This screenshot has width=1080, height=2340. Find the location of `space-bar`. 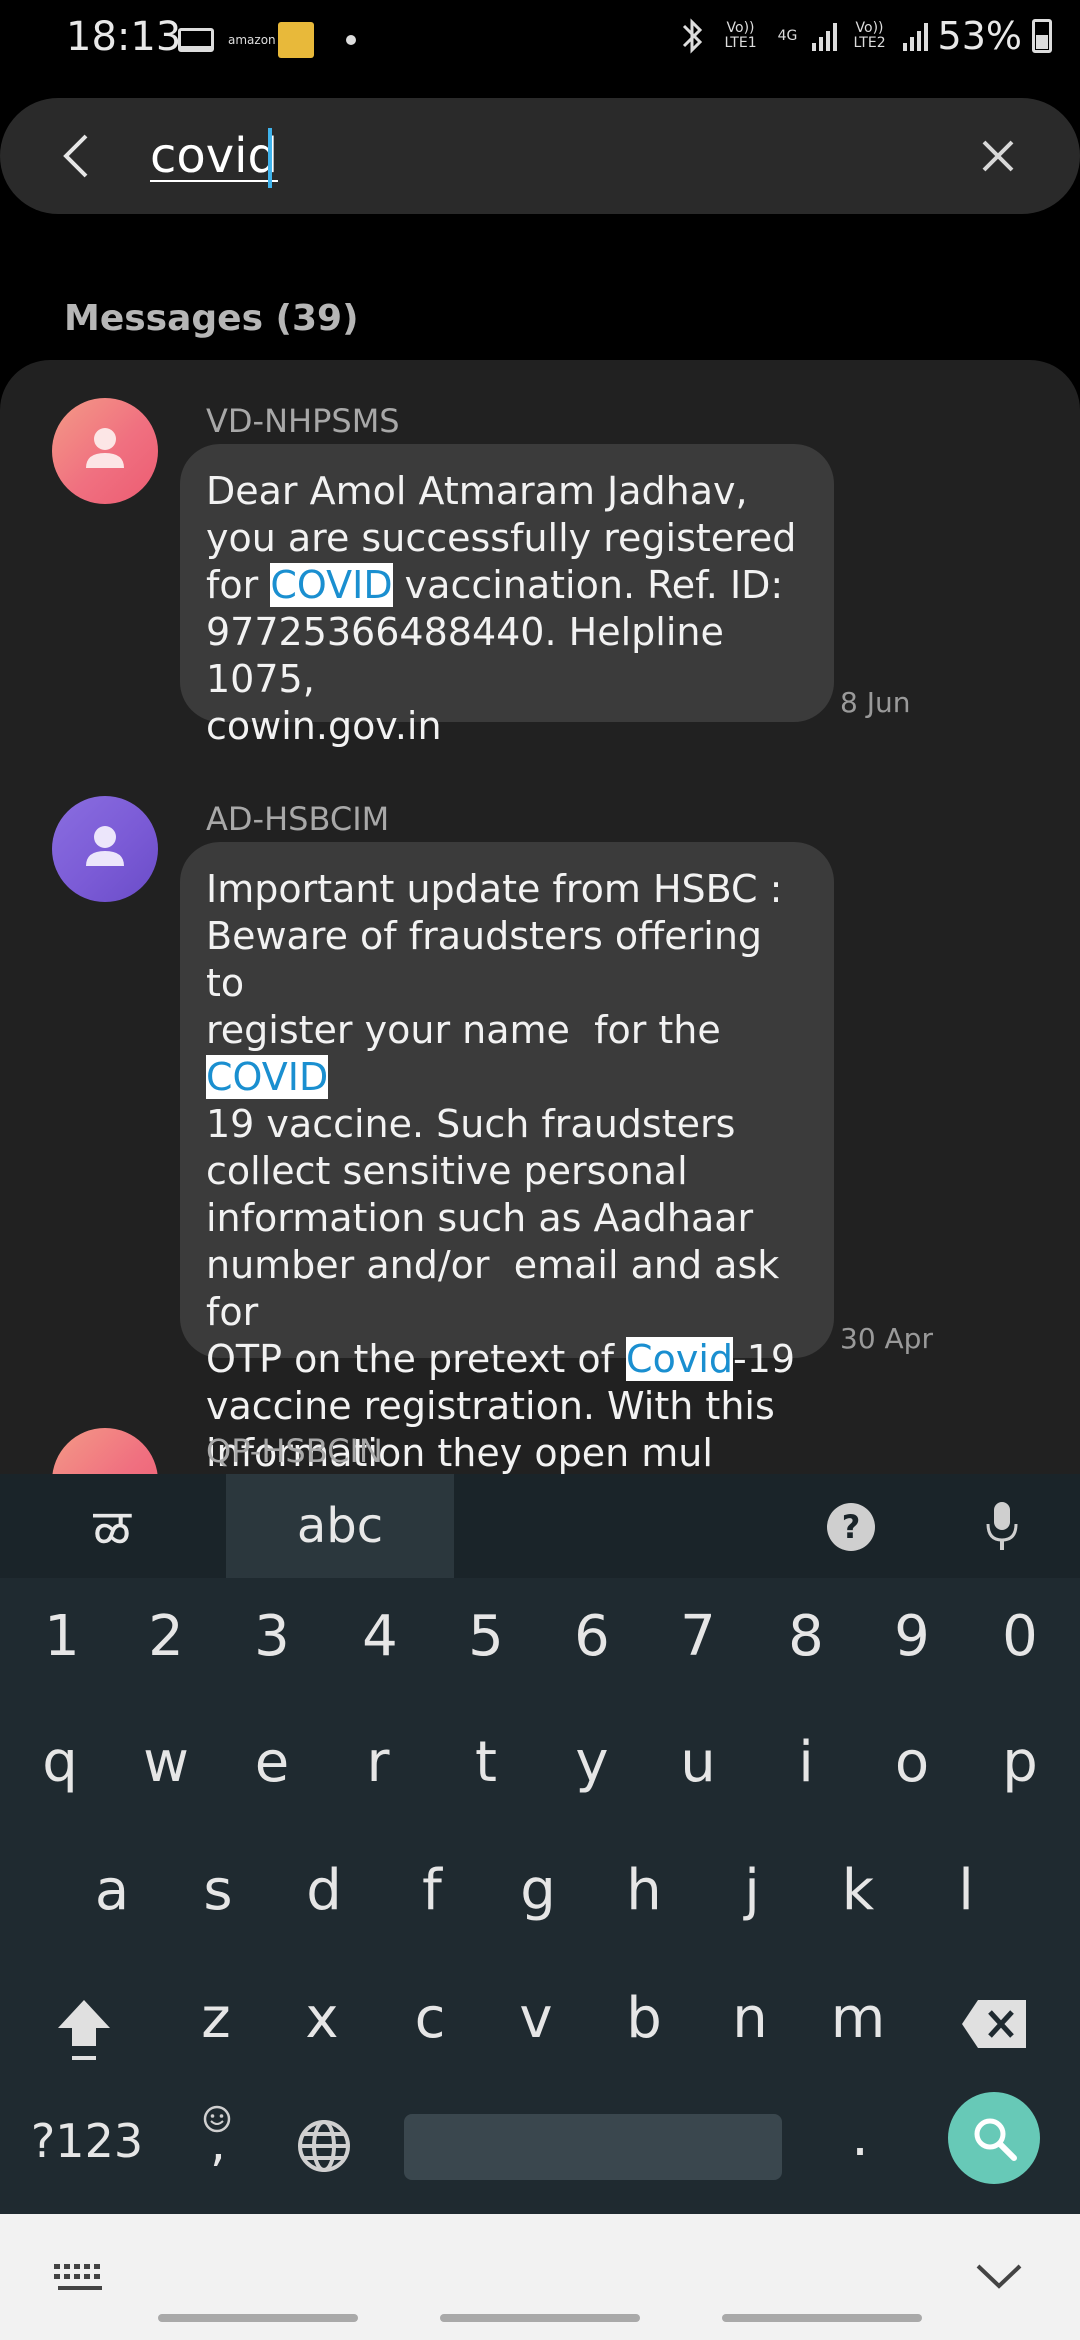

space-bar is located at coordinates (593, 2147).